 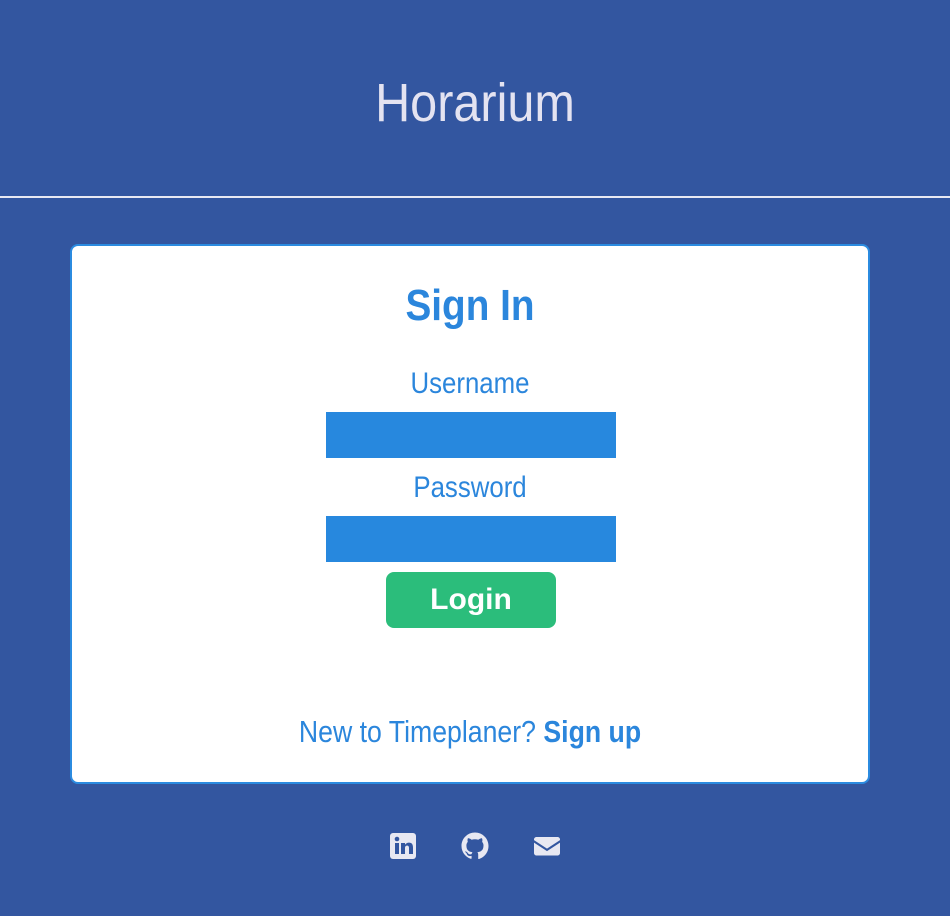 I want to click on signin-title: Sign In, so click(x=470, y=305).